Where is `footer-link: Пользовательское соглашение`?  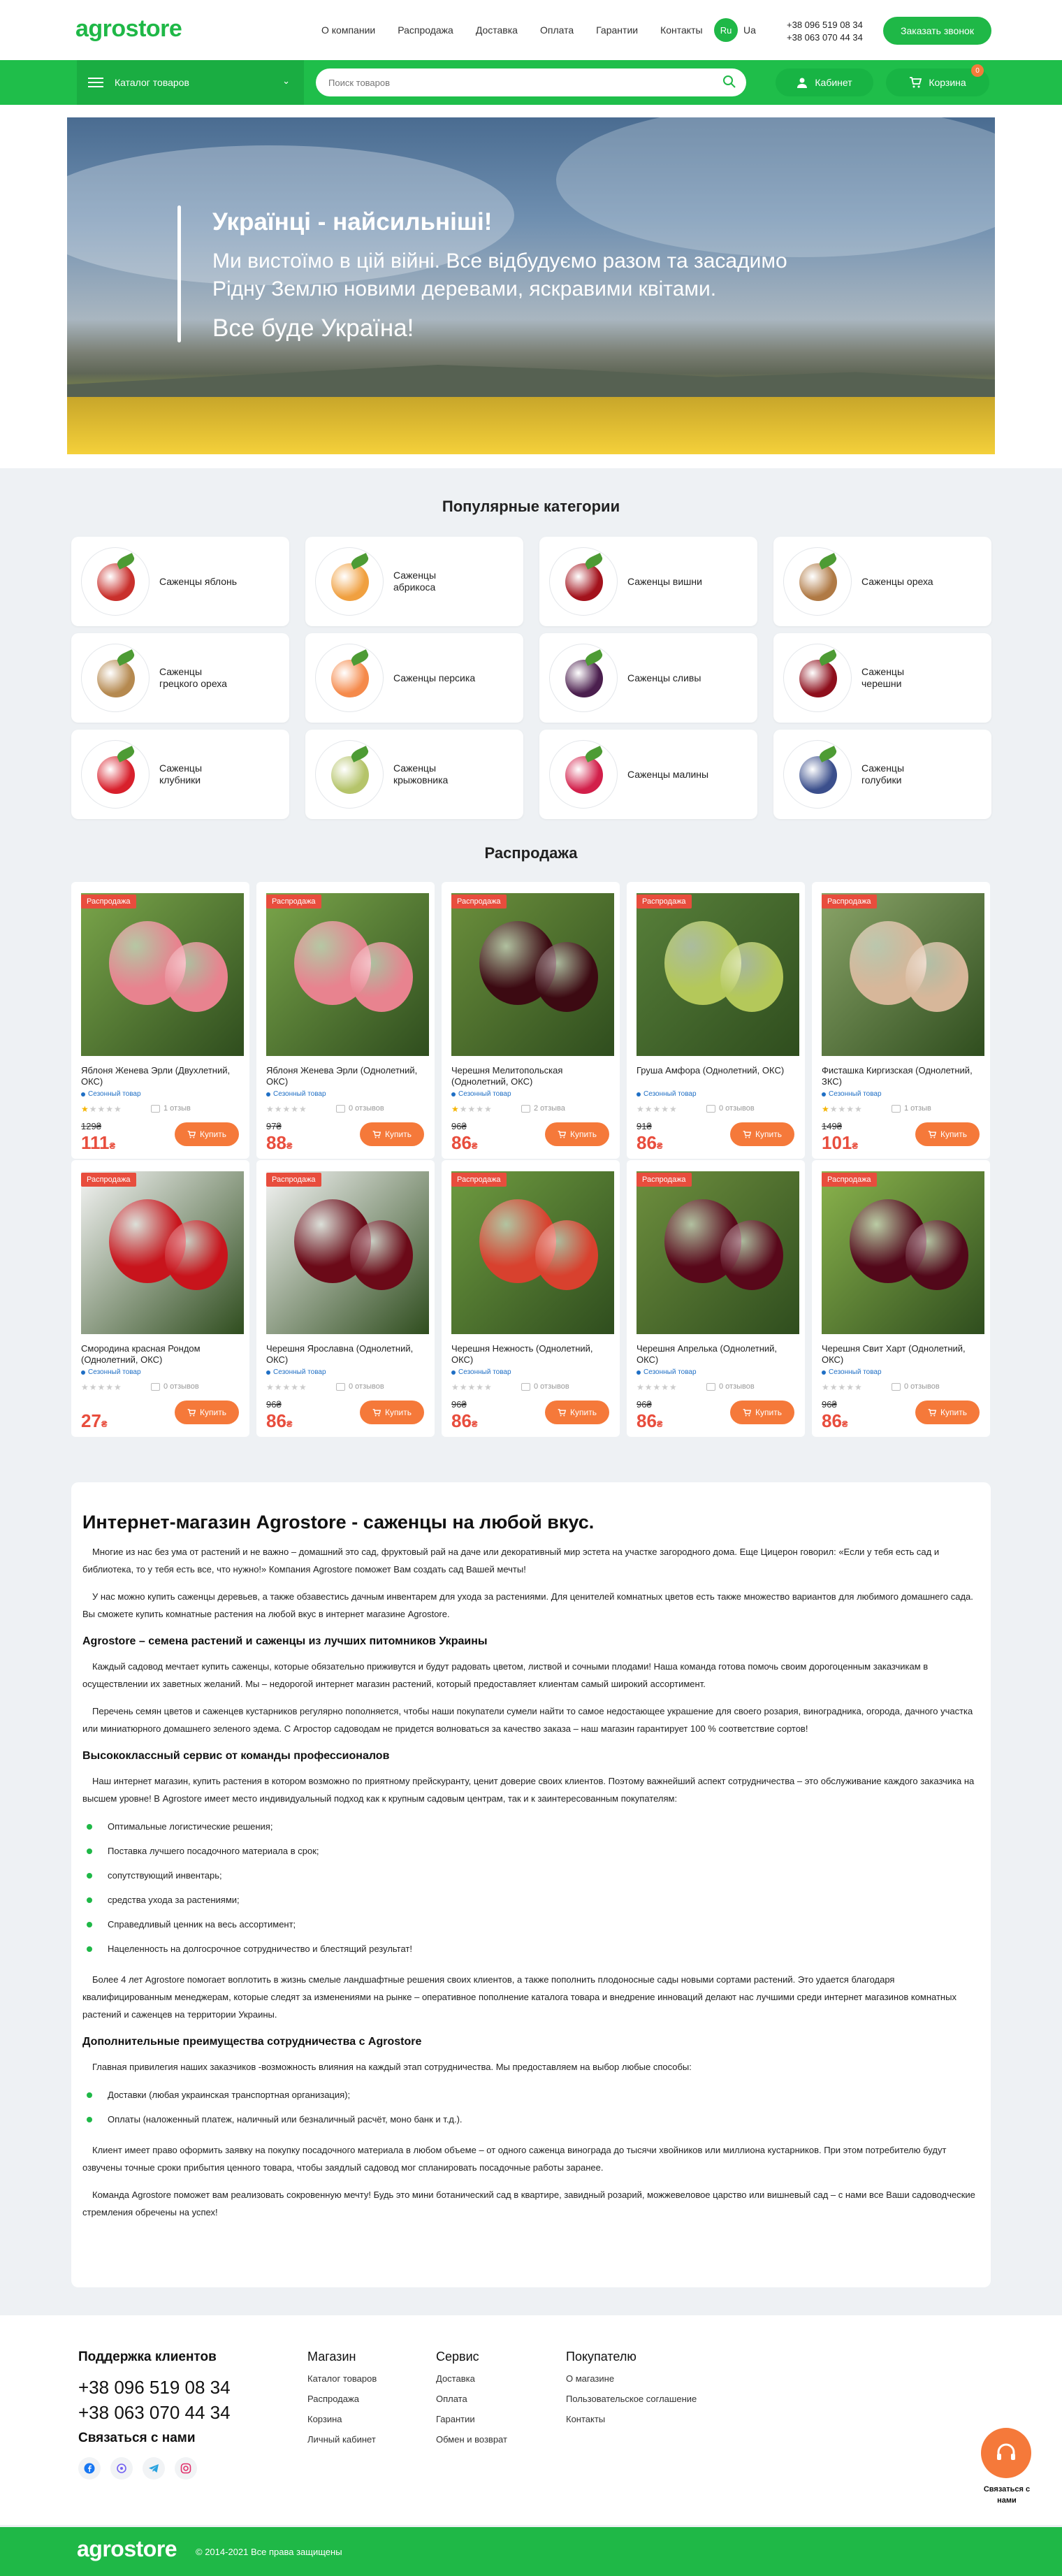
footer-link: Пользовательское соглашение is located at coordinates (631, 2399).